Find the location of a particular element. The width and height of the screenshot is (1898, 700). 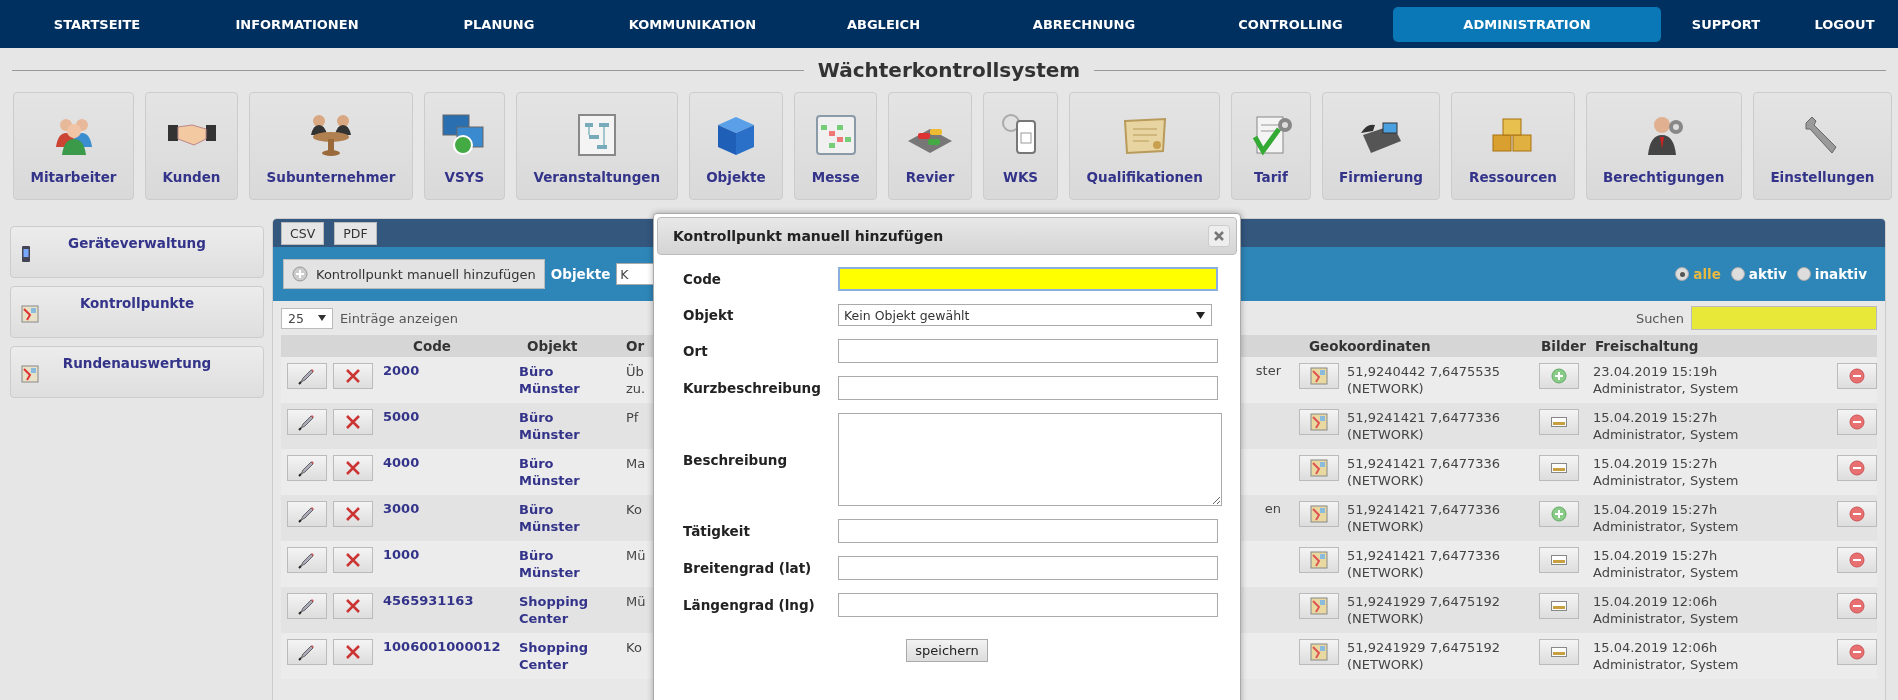

nav-tab: SUPPORT is located at coordinates (1726, 24).